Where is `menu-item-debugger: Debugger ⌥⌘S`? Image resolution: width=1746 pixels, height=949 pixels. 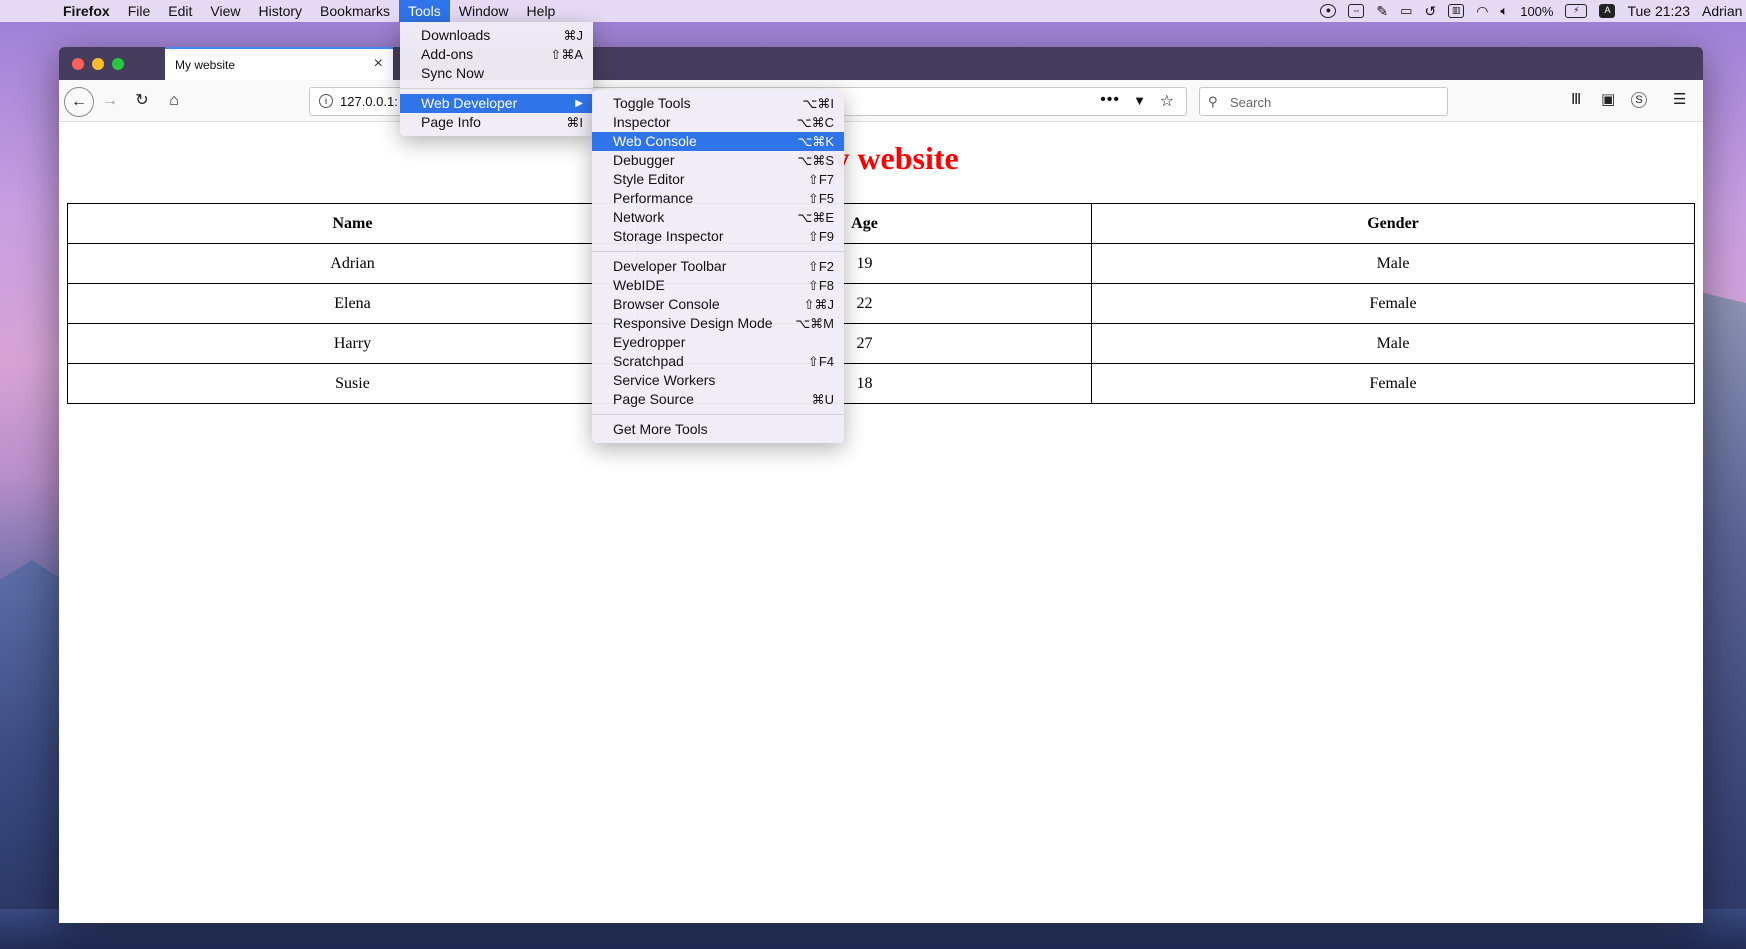
menu-item-debugger: Debugger ⌥⌘S is located at coordinates (718, 160).